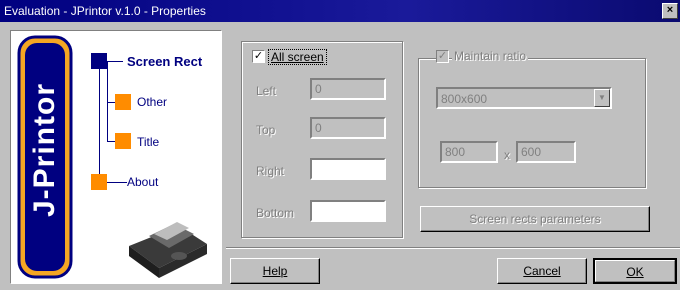 The image size is (680, 290). Describe the element at coordinates (507, 155) in the screenshot. I see `times-separator: x` at that location.